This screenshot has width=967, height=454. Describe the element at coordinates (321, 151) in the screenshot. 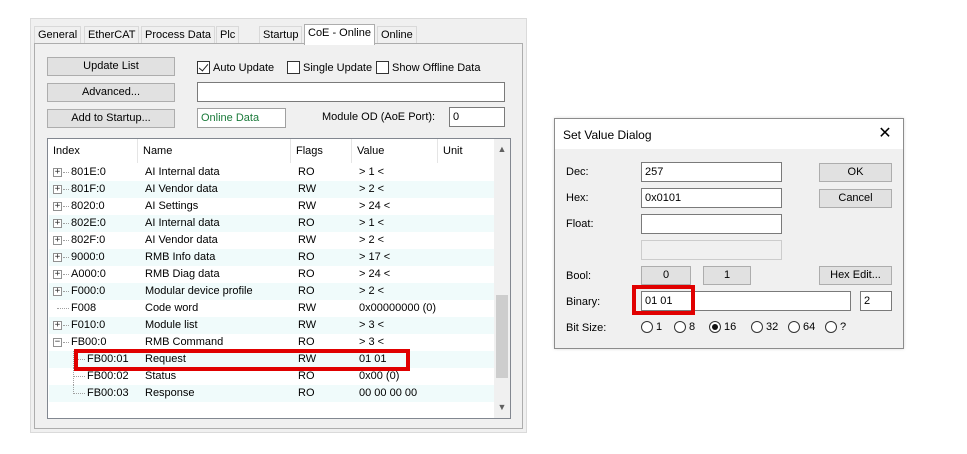

I see `column-header-flags: Flags` at that location.